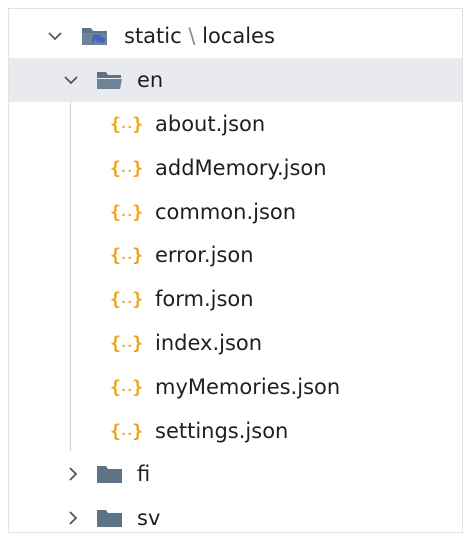  What do you see at coordinates (153, 36) in the screenshot?
I see `path-segment-static: static` at bounding box center [153, 36].